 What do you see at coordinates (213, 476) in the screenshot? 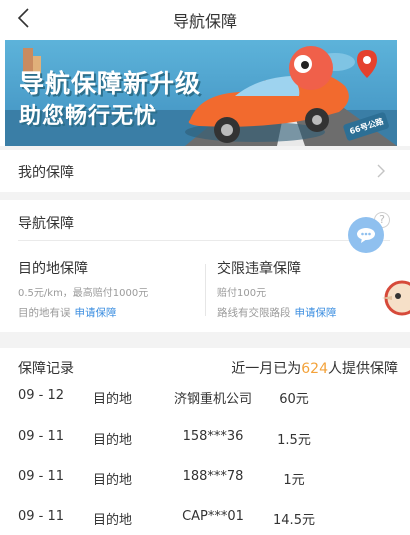
I see `record-user: 188***78` at bounding box center [213, 476].